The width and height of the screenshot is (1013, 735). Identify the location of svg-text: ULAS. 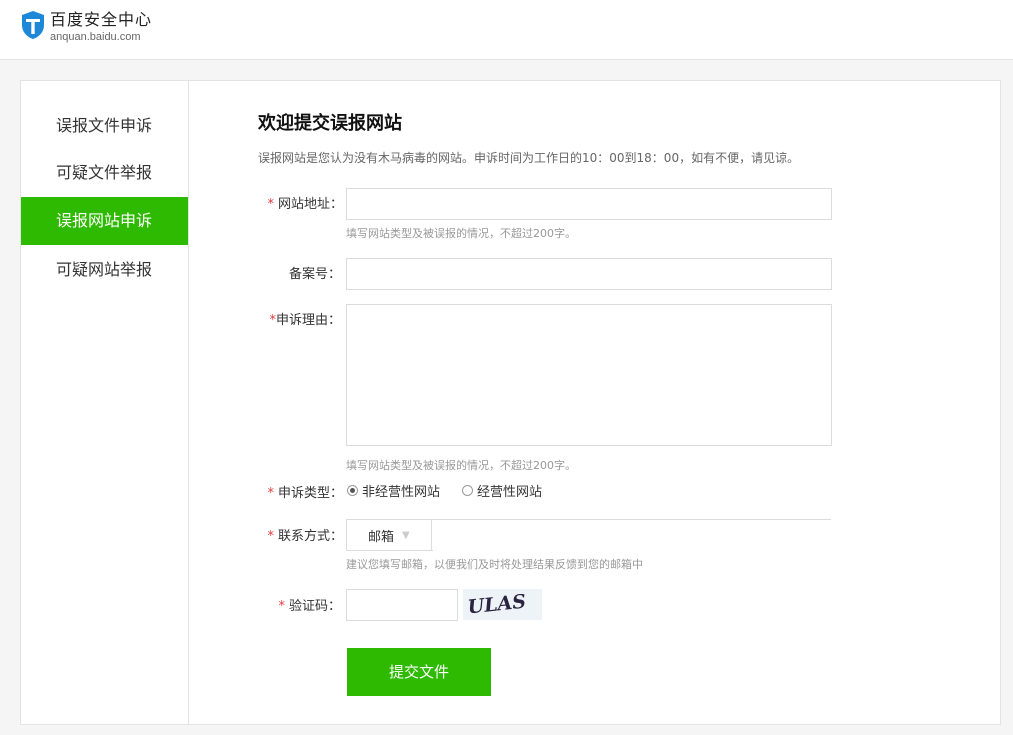
(497, 605).